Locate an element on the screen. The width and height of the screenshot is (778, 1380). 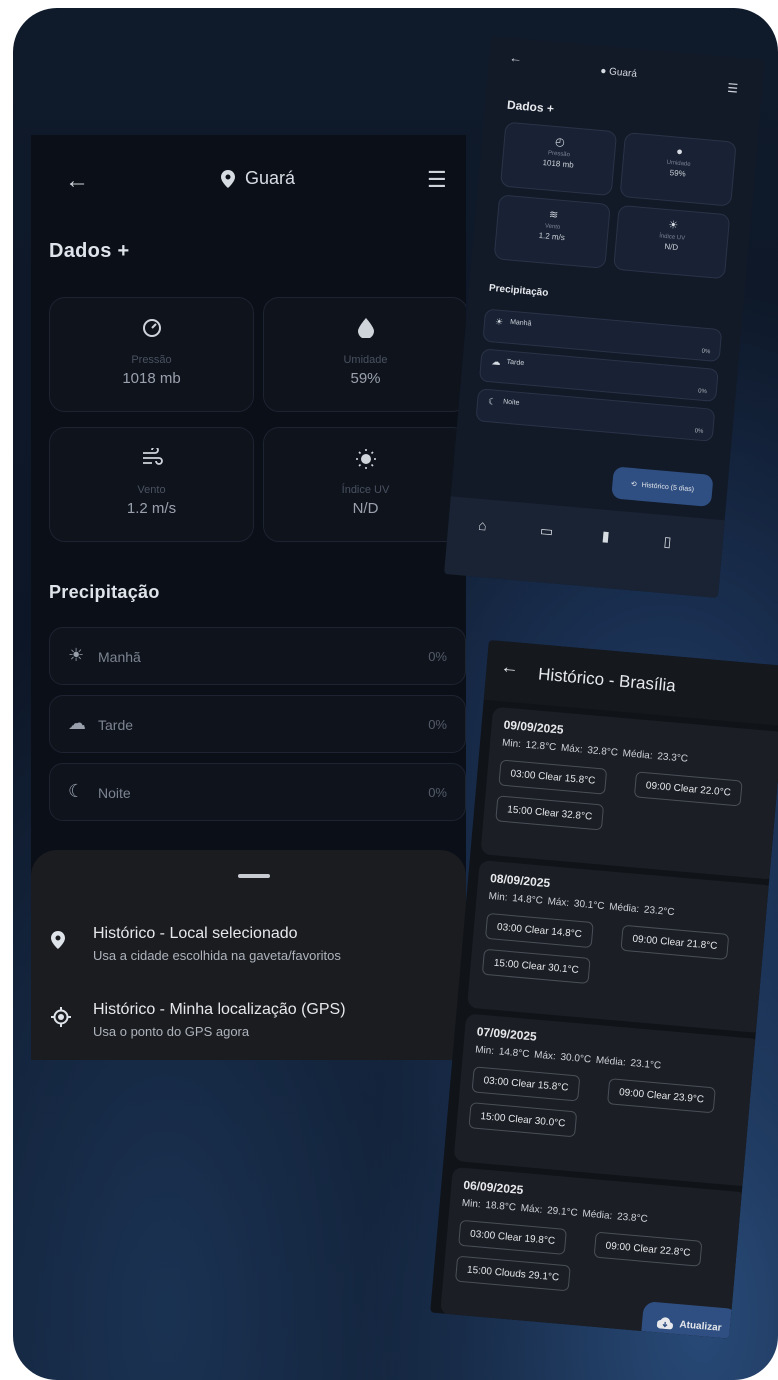
card-value: N/D is located at coordinates (365, 508).